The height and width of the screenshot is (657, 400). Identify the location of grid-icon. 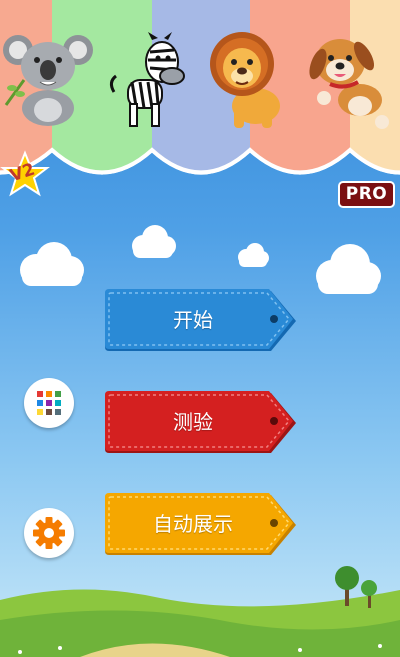
(49, 403).